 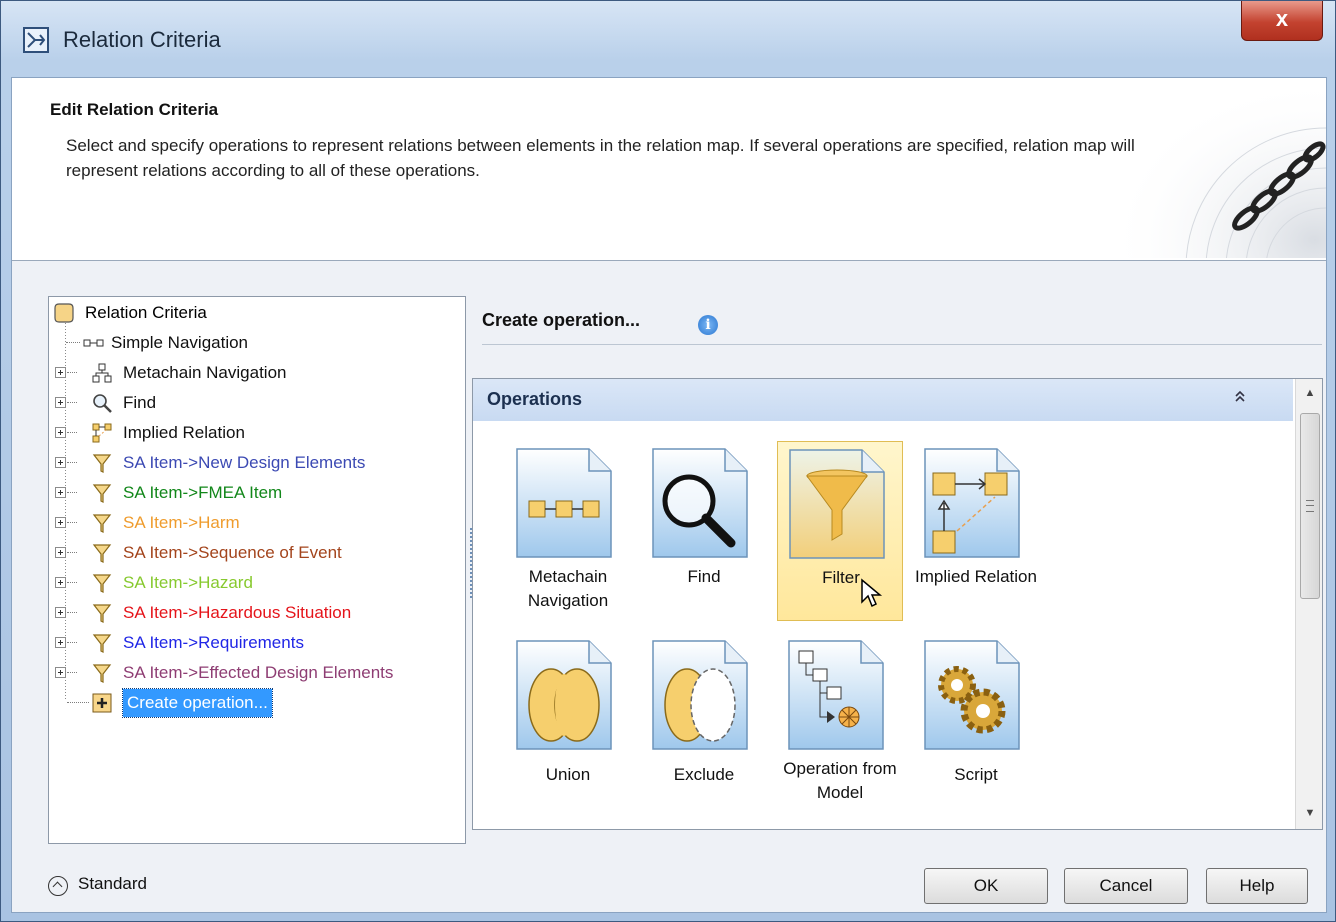 What do you see at coordinates (257, 433) in the screenshot?
I see `tree-item: Implied Relation` at bounding box center [257, 433].